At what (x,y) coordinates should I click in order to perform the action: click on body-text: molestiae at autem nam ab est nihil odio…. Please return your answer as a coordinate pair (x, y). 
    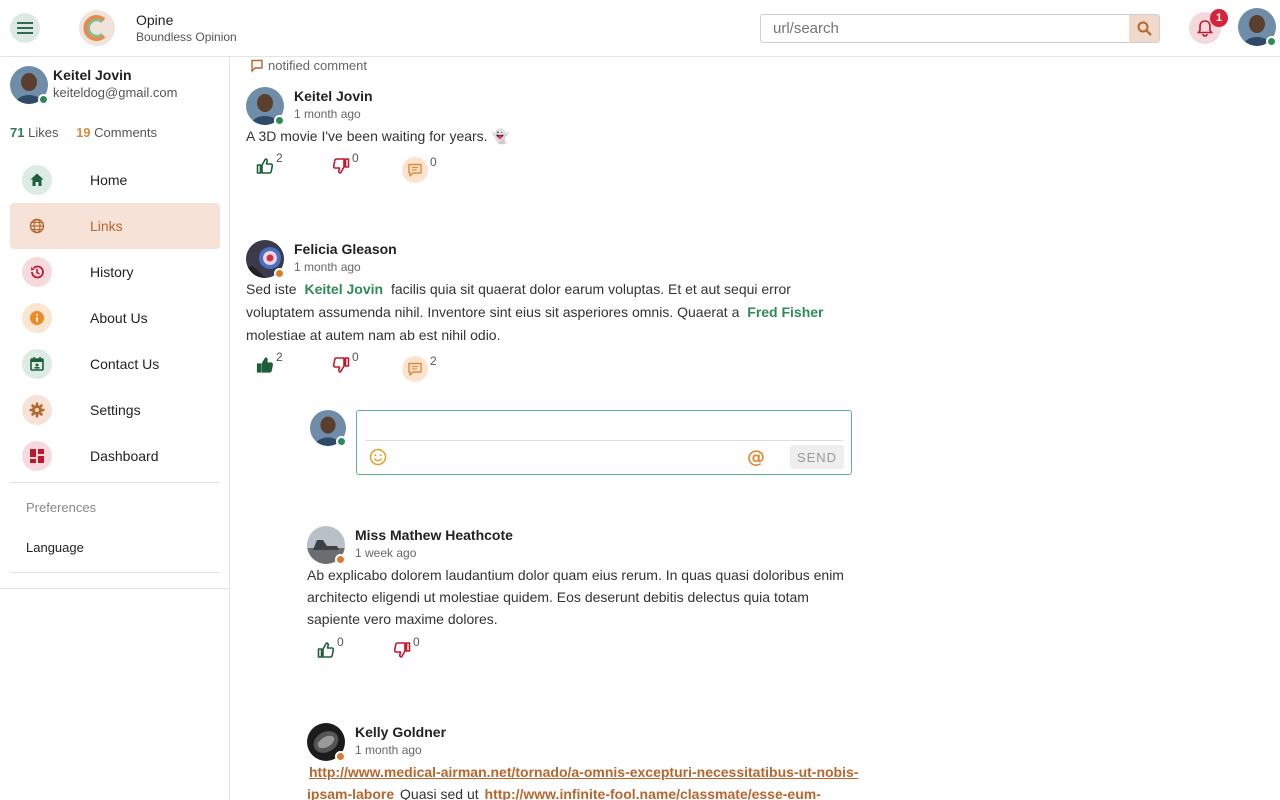
    Looking at the image, I should click on (373, 335).